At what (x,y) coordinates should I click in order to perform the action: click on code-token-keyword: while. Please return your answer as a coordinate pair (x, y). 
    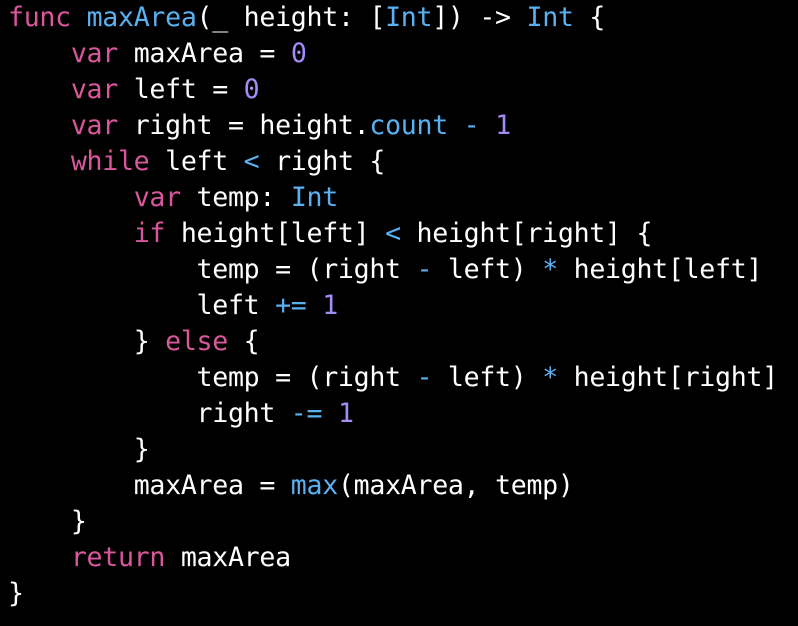
    Looking at the image, I should click on (110, 161).